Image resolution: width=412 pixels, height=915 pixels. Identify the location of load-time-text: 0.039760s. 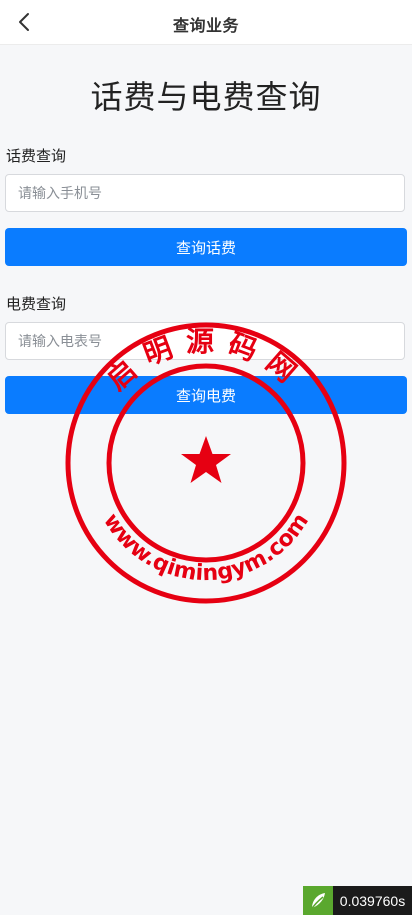
(372, 900).